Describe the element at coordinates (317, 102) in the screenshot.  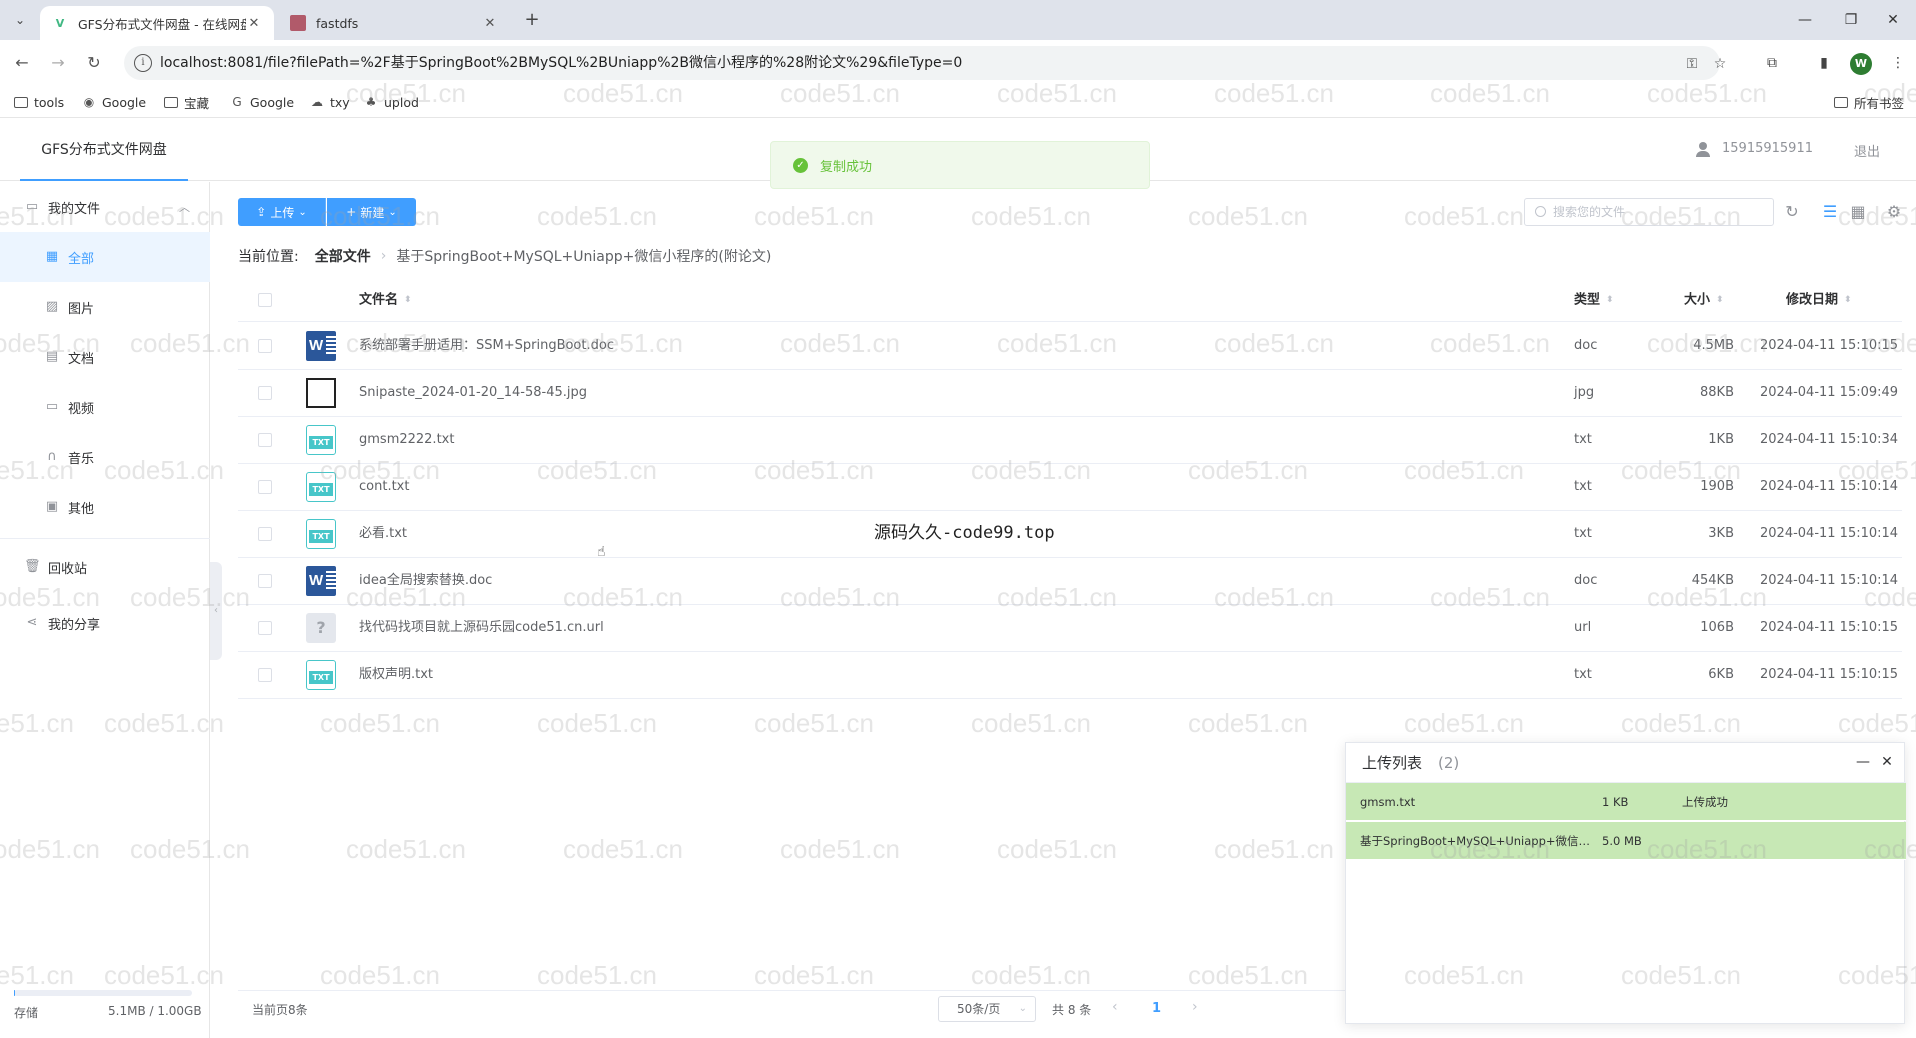
I see `cloud-icon: ☁` at that location.